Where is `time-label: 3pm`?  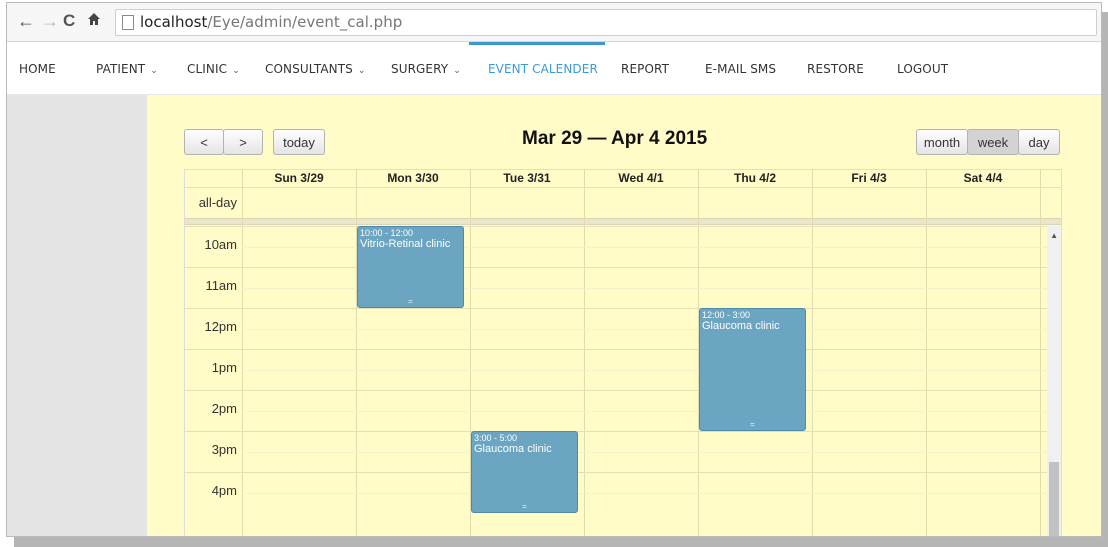 time-label: 3pm is located at coordinates (224, 449).